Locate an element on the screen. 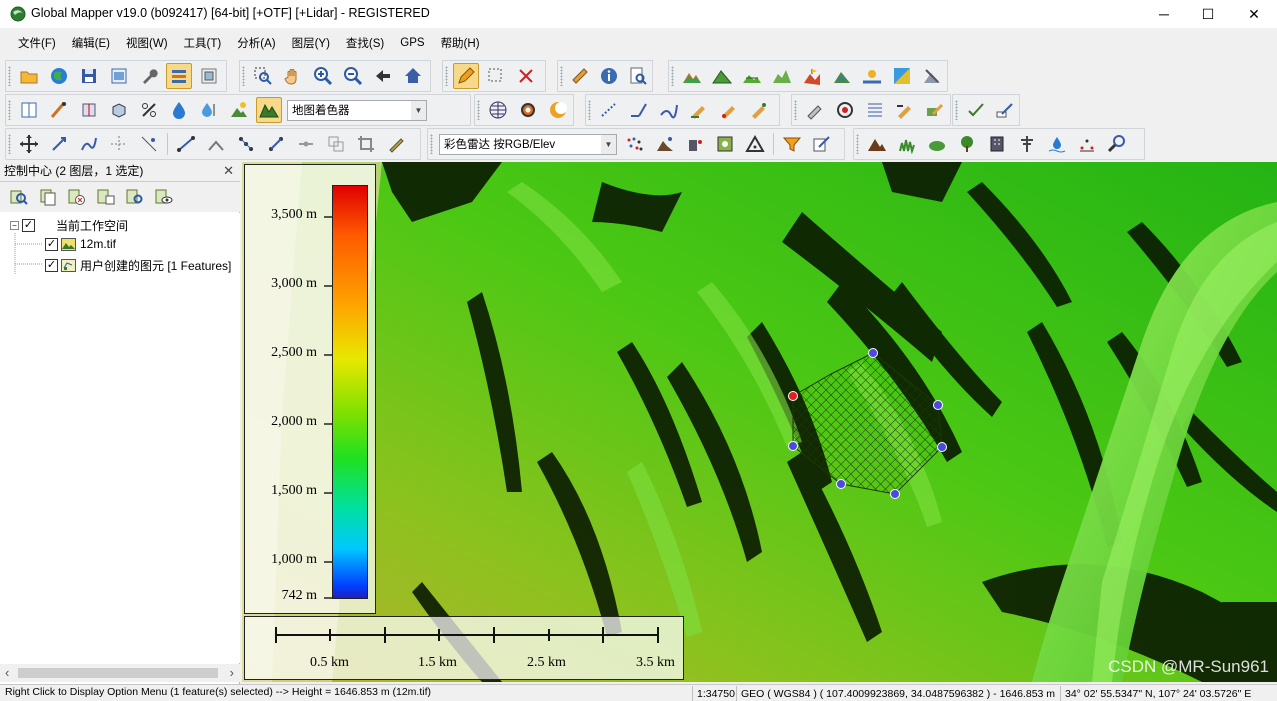  select-box-icon is located at coordinates (496, 76).